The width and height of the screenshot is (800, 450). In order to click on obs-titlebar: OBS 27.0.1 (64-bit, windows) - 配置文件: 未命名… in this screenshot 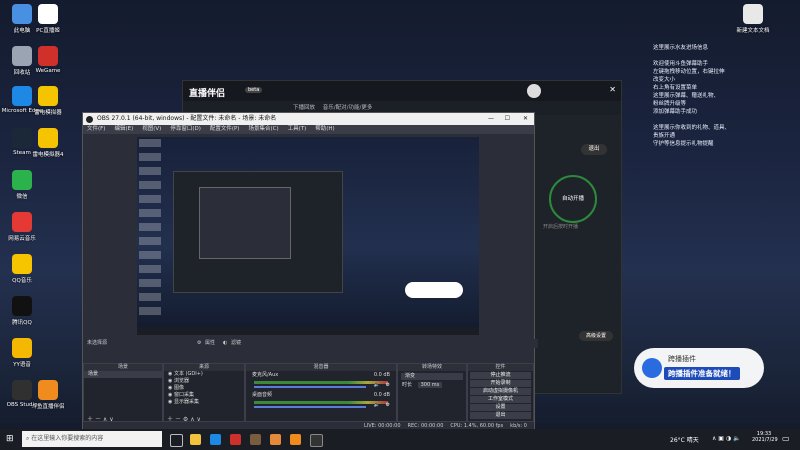, I will do `click(308, 119)`.